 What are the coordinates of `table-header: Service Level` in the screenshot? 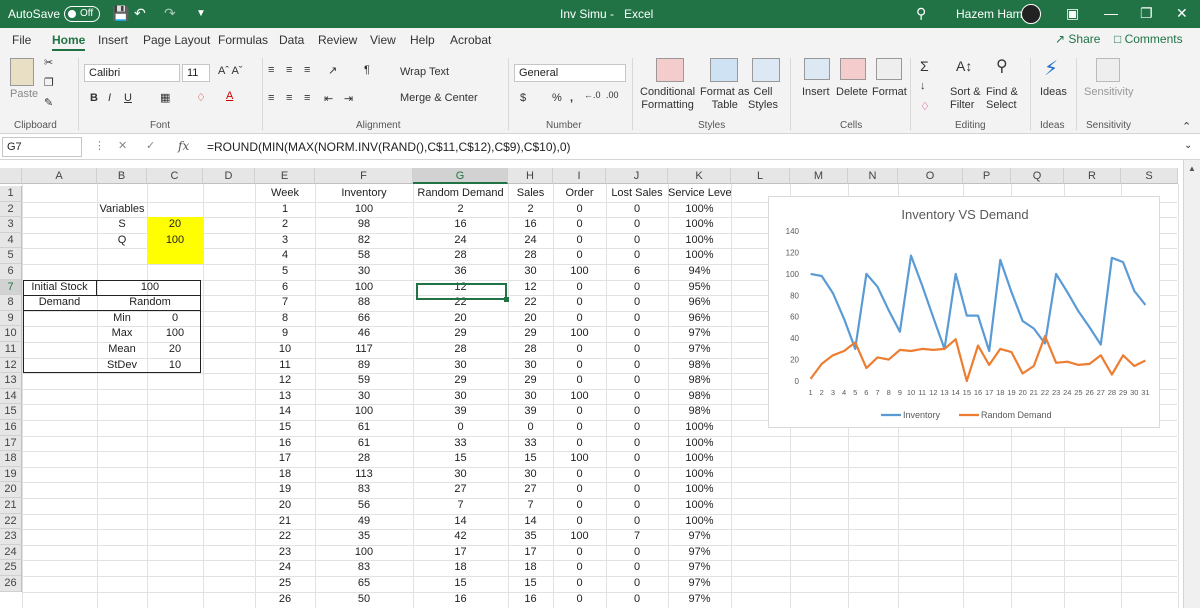 It's located at (699, 194).